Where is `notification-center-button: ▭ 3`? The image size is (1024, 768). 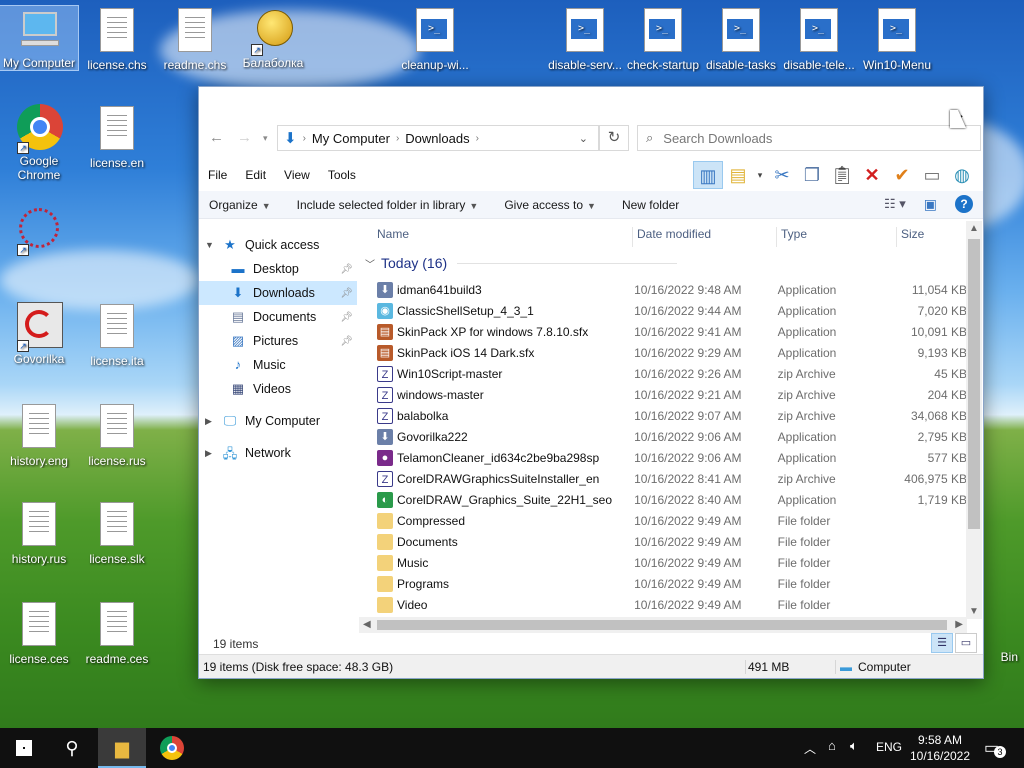
notification-center-button: ▭ 3 is located at coordinates (995, 748).